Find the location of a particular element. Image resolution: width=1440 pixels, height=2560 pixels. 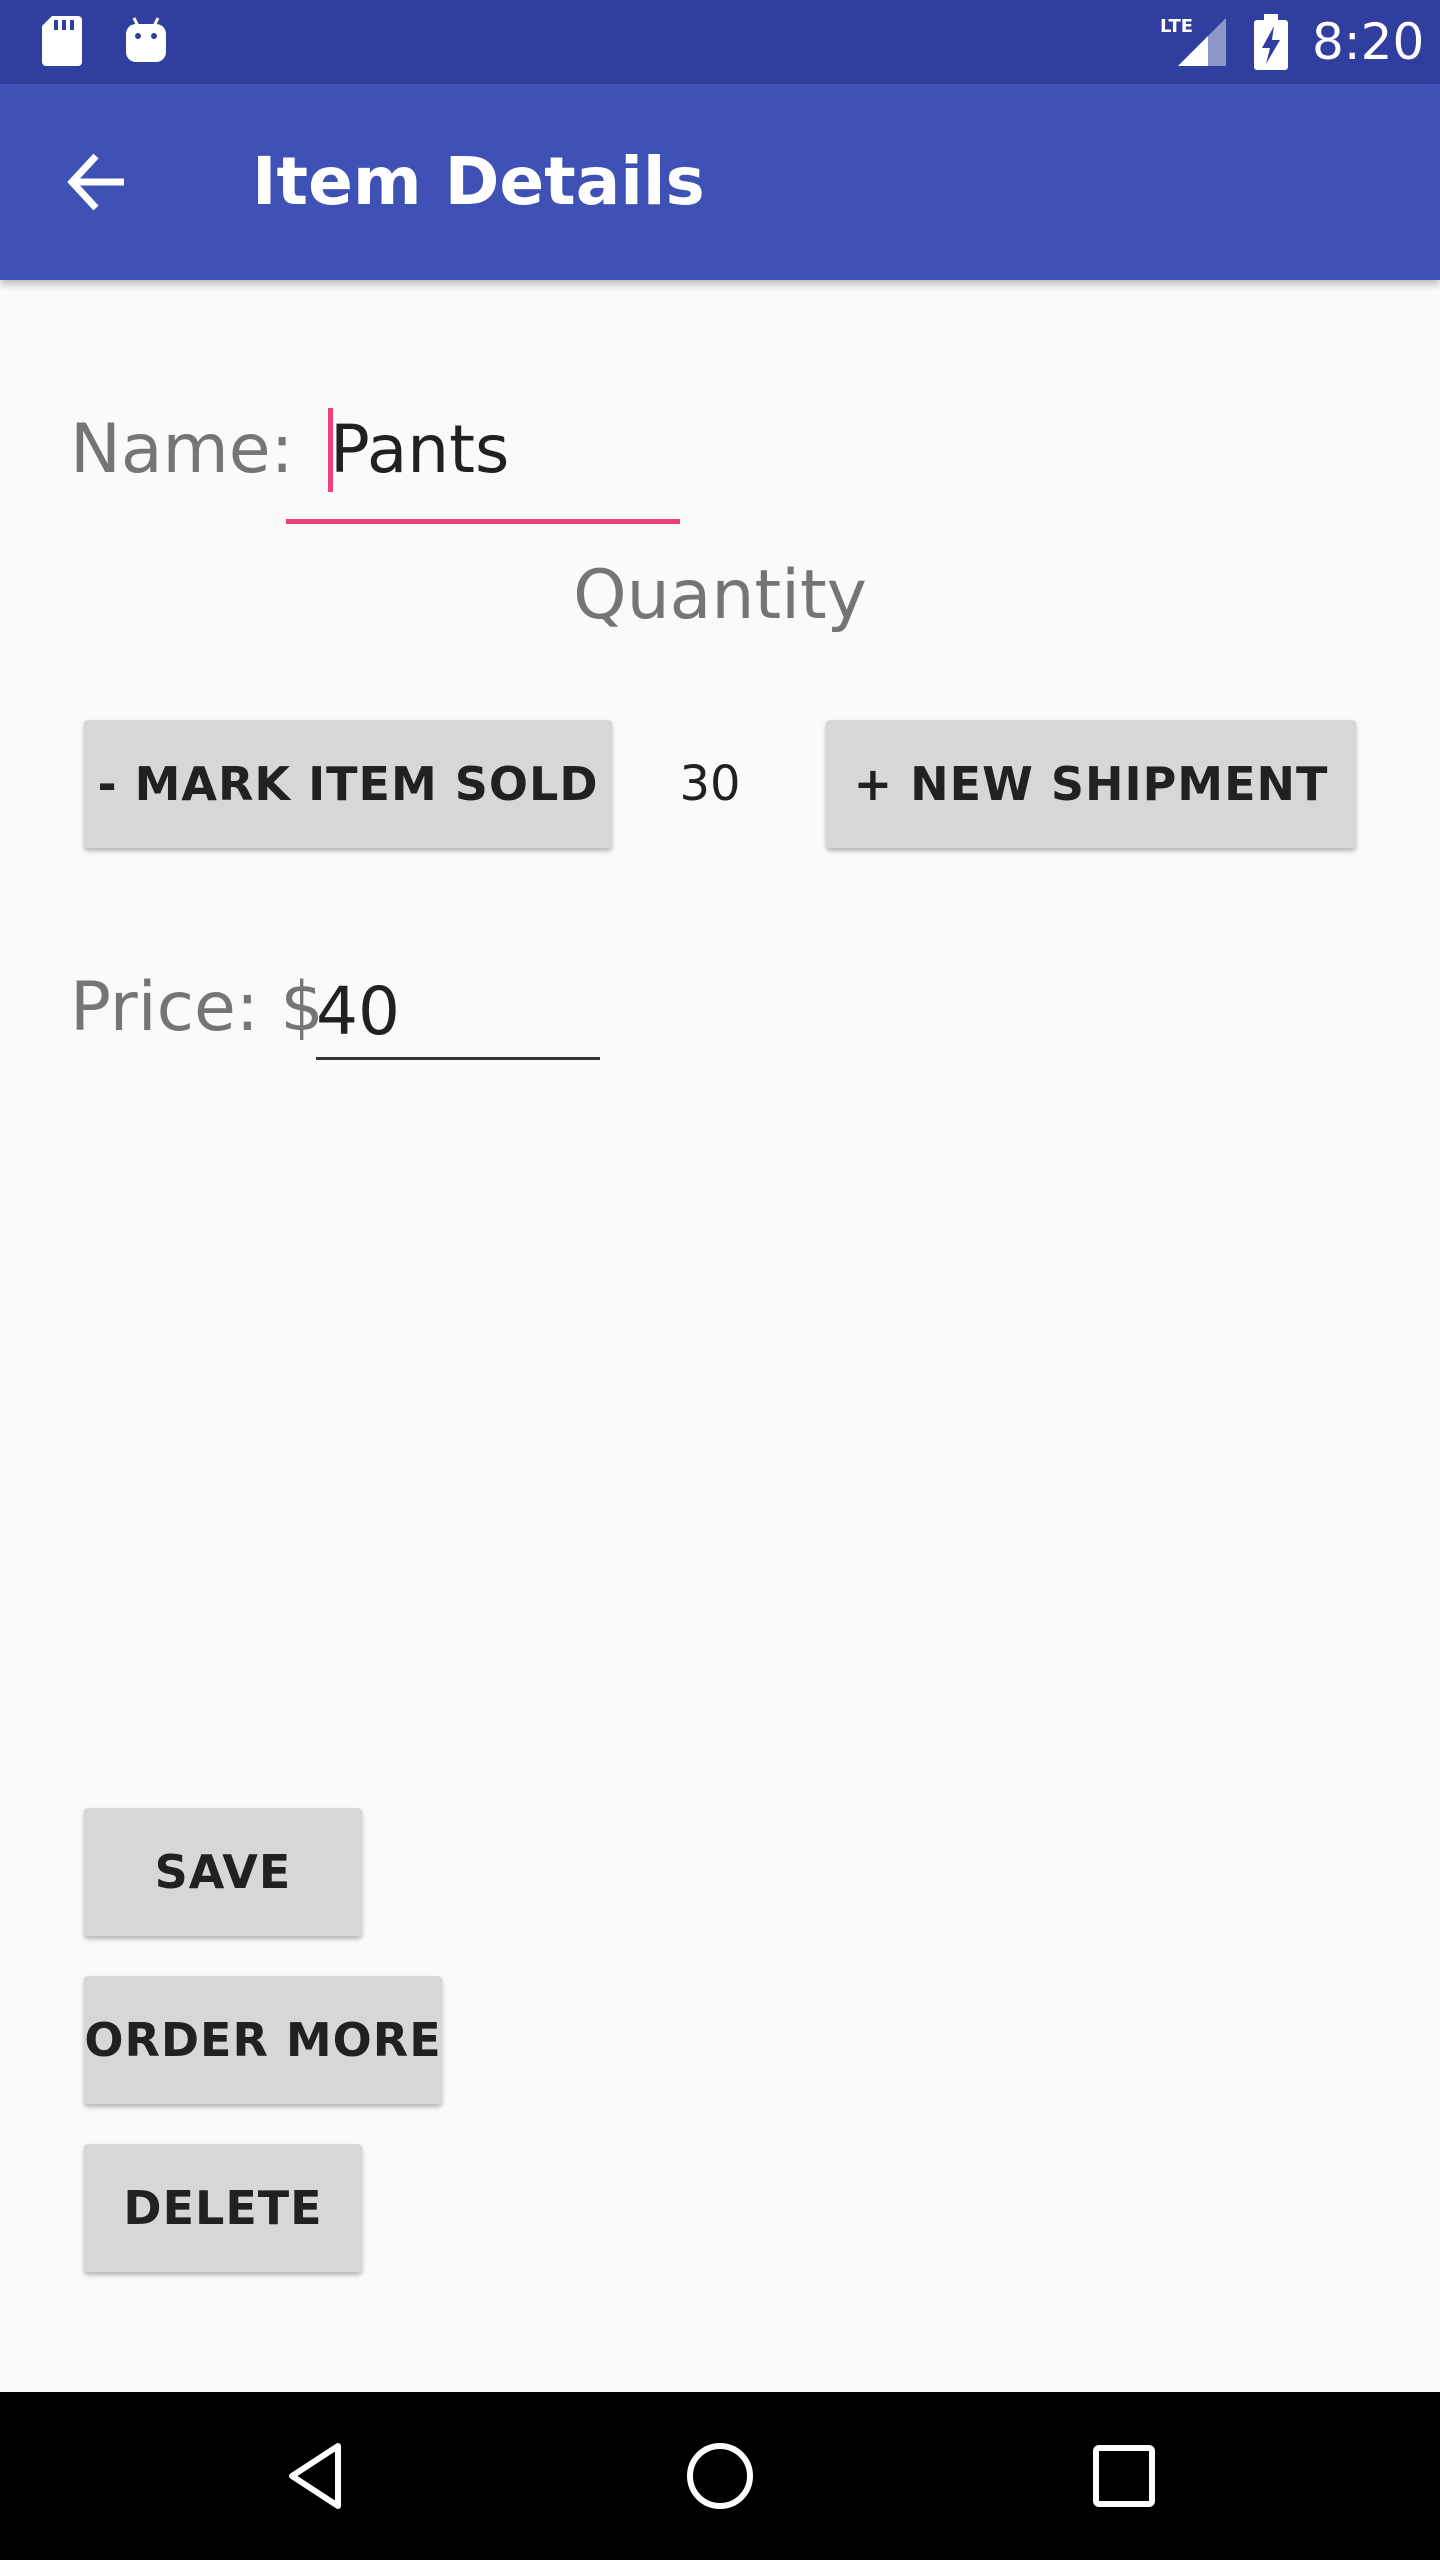

battery-charging-icon is located at coordinates (1271, 42).